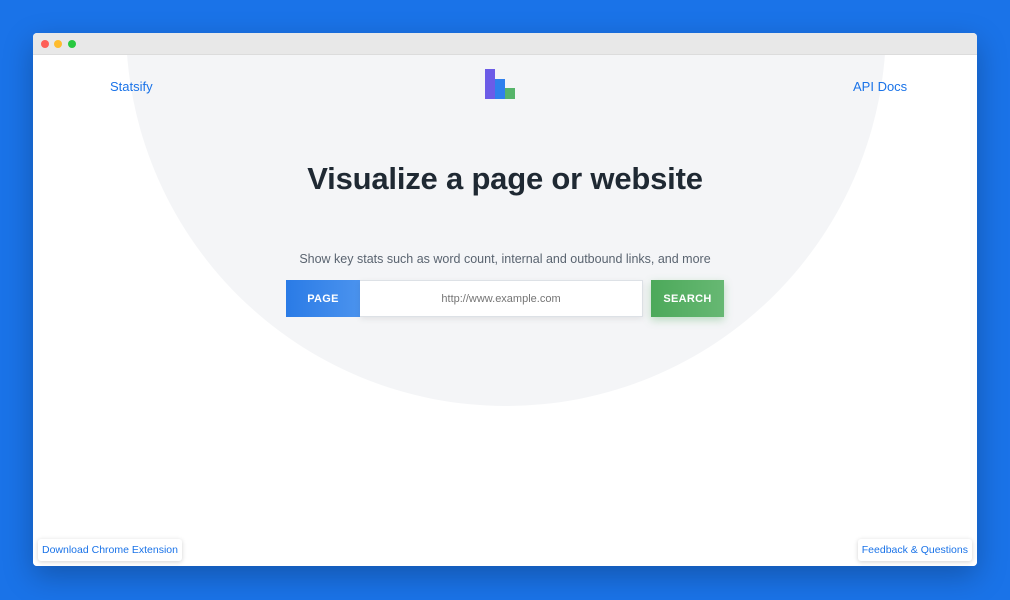  Describe the element at coordinates (505, 178) in the screenshot. I see `page-title: Visualize a page or website` at that location.